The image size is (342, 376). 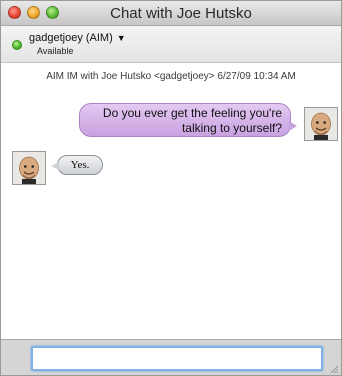 What do you see at coordinates (17, 45) in the screenshot?
I see `available-status-icon` at bounding box center [17, 45].